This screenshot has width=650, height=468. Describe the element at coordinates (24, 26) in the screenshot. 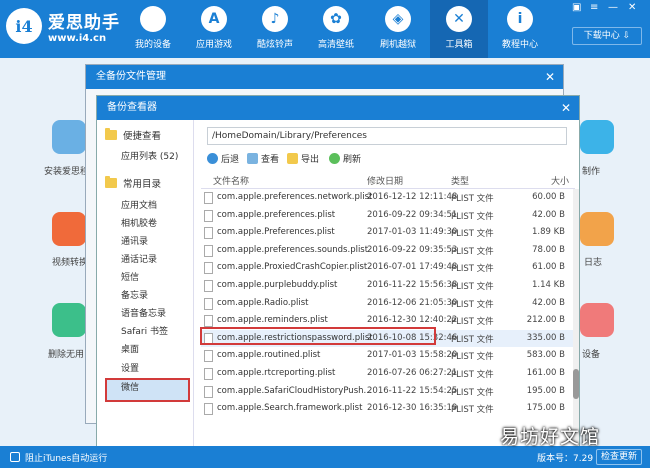

I see `logo-icon: i4` at that location.